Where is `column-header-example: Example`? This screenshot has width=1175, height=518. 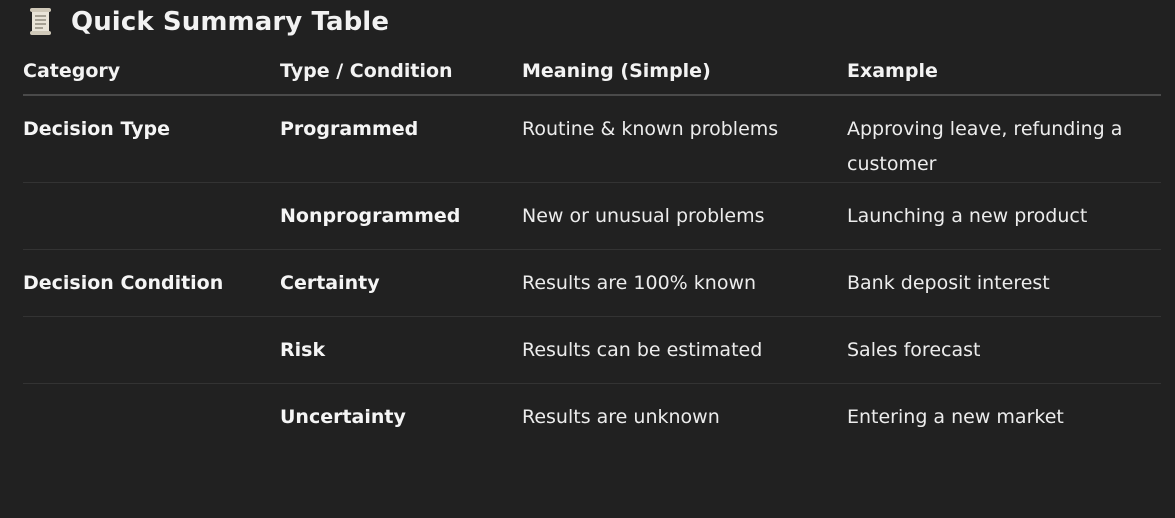
column-header-example: Example is located at coordinates (1004, 72).